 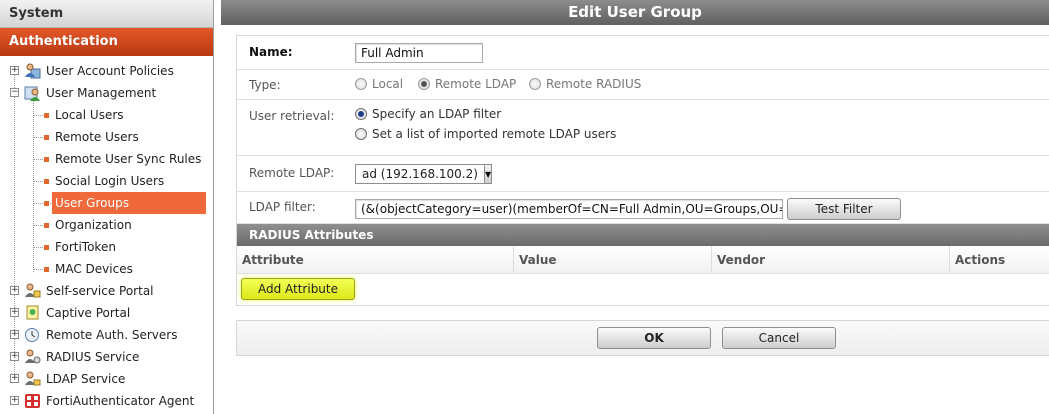 What do you see at coordinates (101, 93) in the screenshot?
I see `nav-item-label: User Management` at bounding box center [101, 93].